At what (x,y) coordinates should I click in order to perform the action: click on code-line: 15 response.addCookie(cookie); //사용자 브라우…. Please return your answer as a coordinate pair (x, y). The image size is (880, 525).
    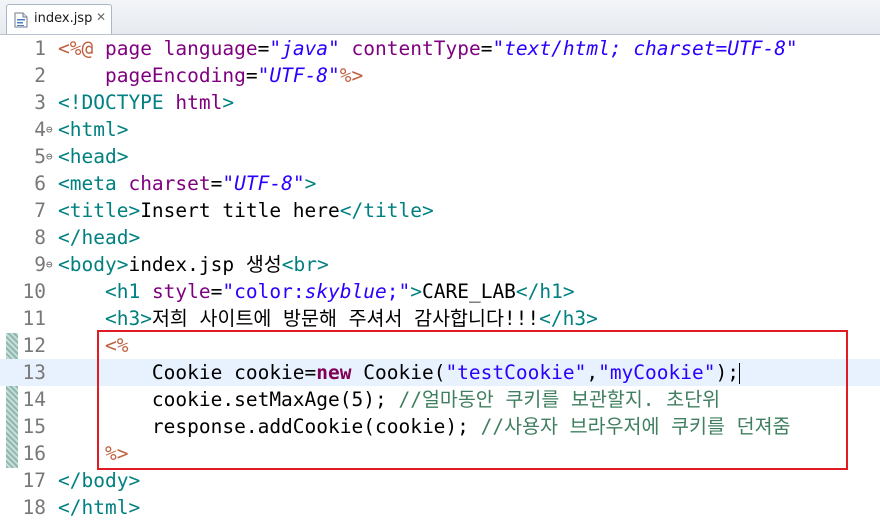
    Looking at the image, I should click on (440, 426).